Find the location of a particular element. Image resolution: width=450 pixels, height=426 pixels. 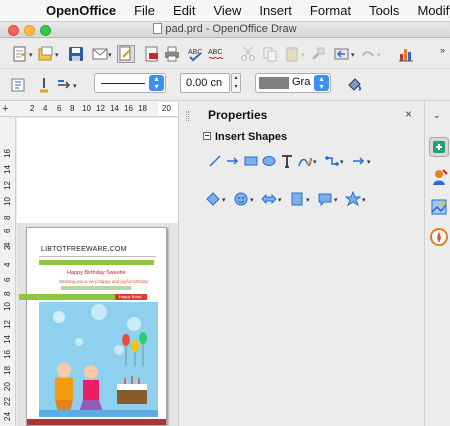

undo-dropdown-icon: ▾ is located at coordinates (353, 55).